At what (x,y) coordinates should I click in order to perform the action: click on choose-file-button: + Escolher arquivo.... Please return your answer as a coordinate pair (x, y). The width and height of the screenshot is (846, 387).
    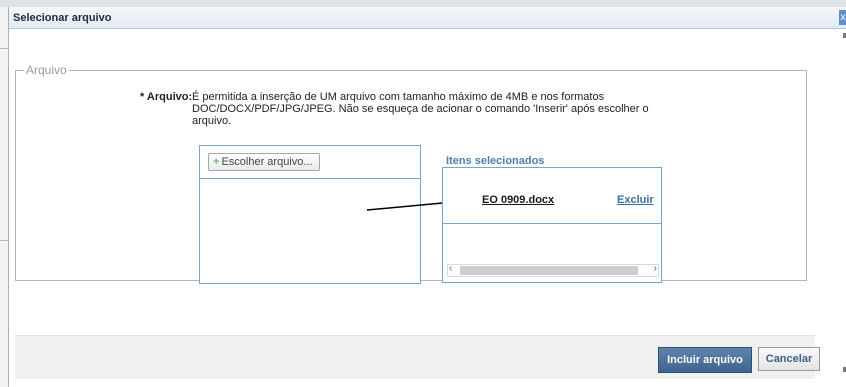
    Looking at the image, I should click on (264, 162).